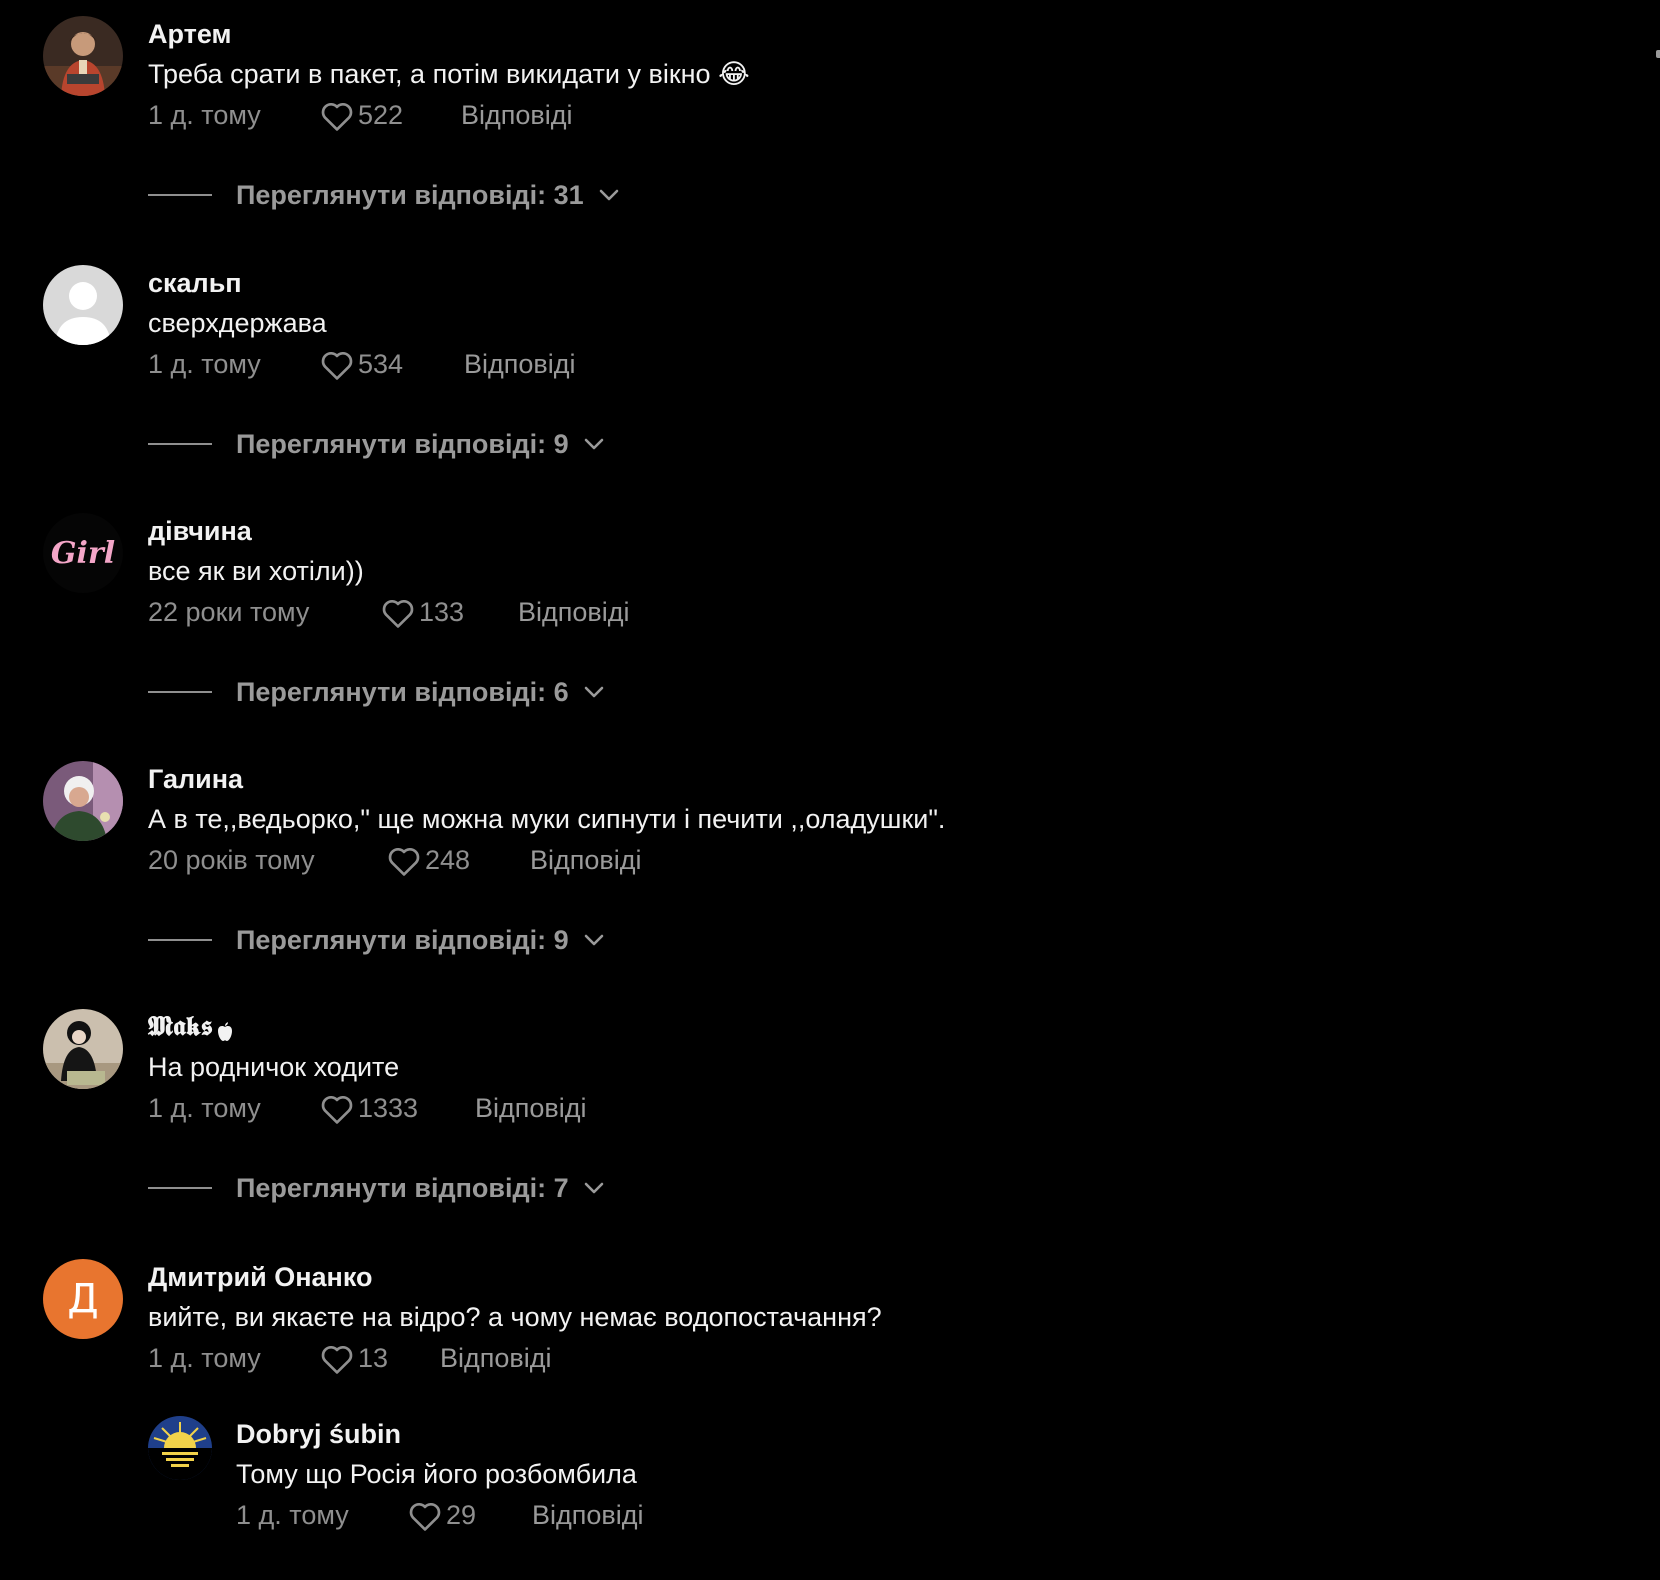 The width and height of the screenshot is (1660, 1580). What do you see at coordinates (256, 531) in the screenshot?
I see `comment-author: дівчина` at bounding box center [256, 531].